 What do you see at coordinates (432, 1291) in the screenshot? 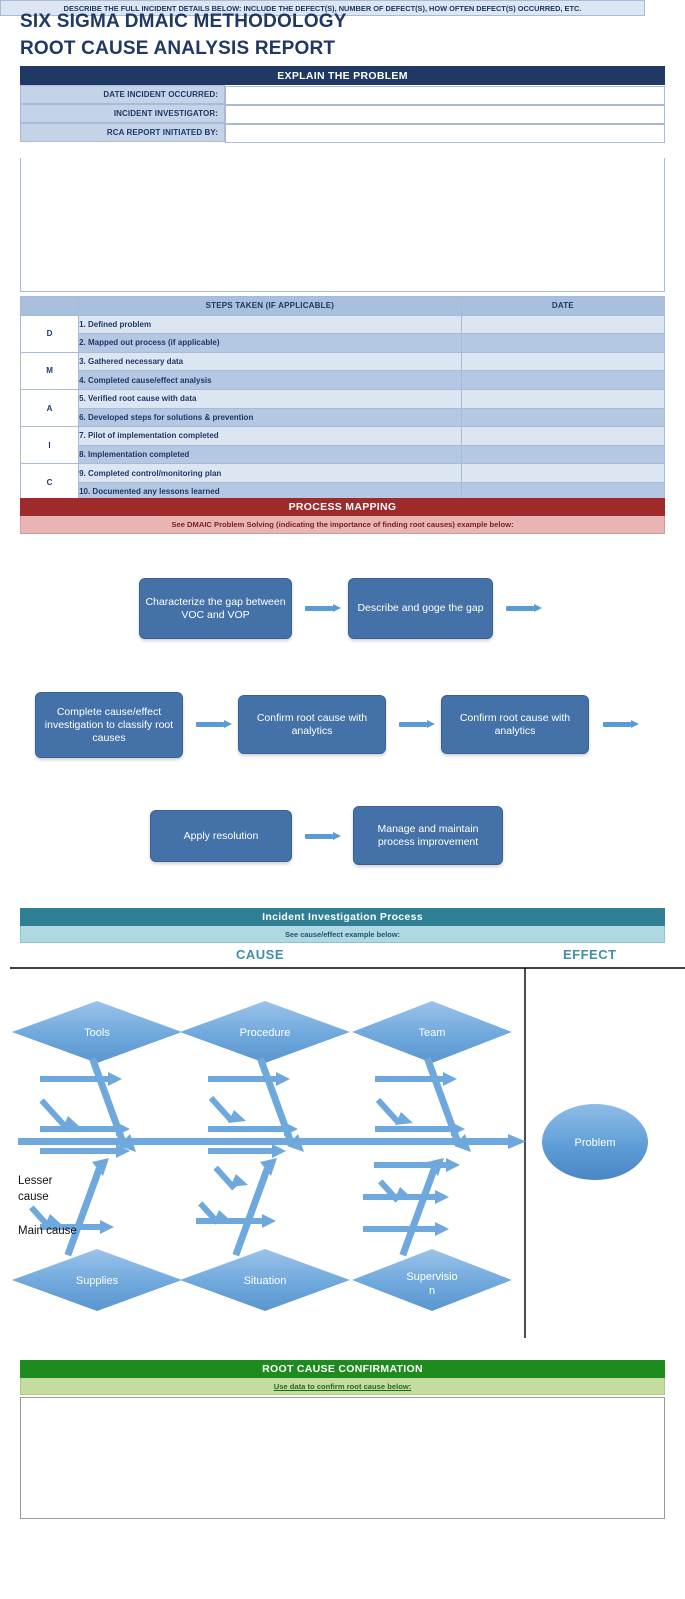
I see `svg-text: n` at bounding box center [432, 1291].